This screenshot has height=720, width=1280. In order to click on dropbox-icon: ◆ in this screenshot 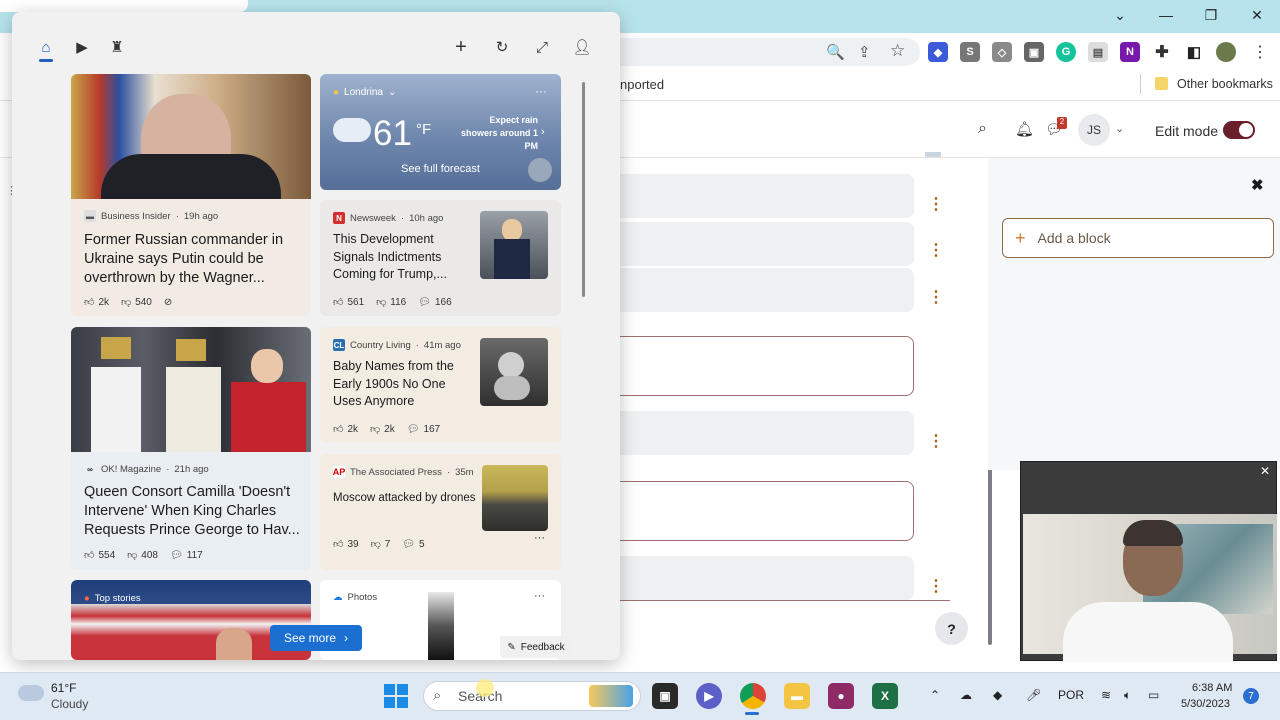, I will do `click(997, 695)`.